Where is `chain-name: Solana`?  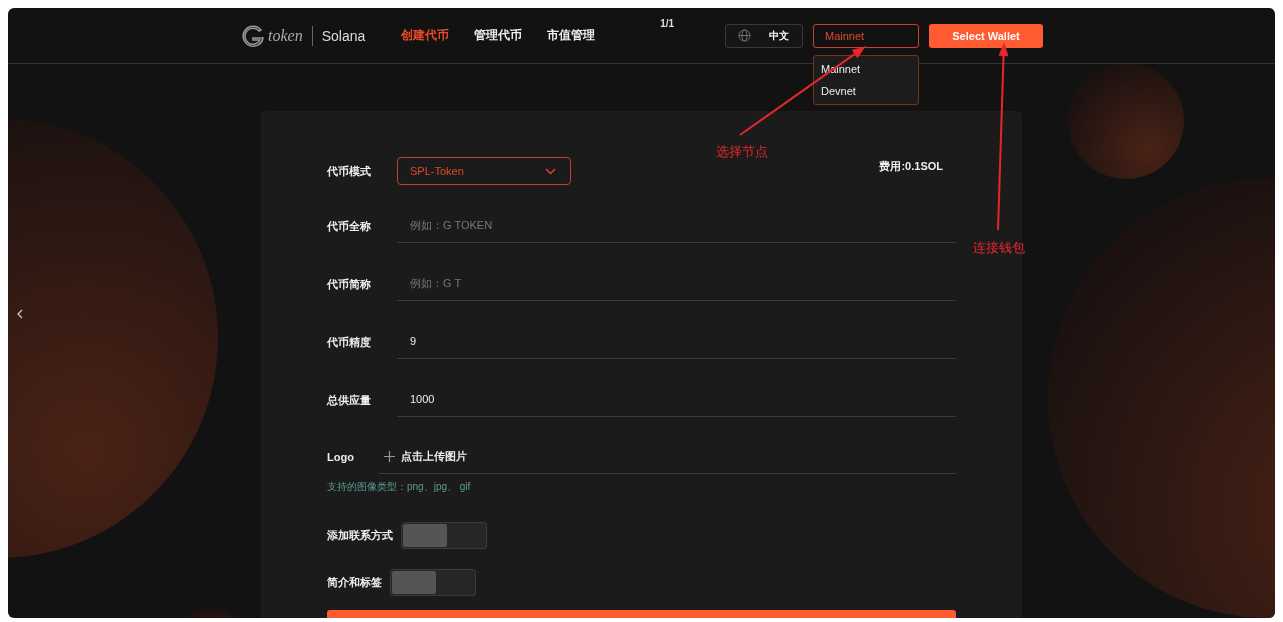 chain-name: Solana is located at coordinates (343, 35).